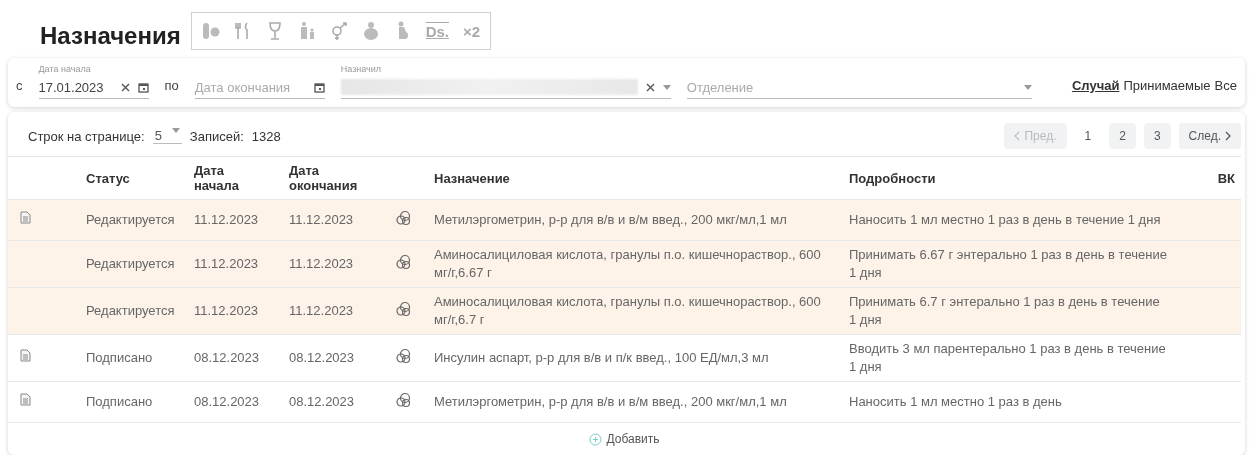 The height and width of the screenshot is (455, 1249). What do you see at coordinates (1209, 136) in the screenshot?
I see `next-page-button: След.` at bounding box center [1209, 136].